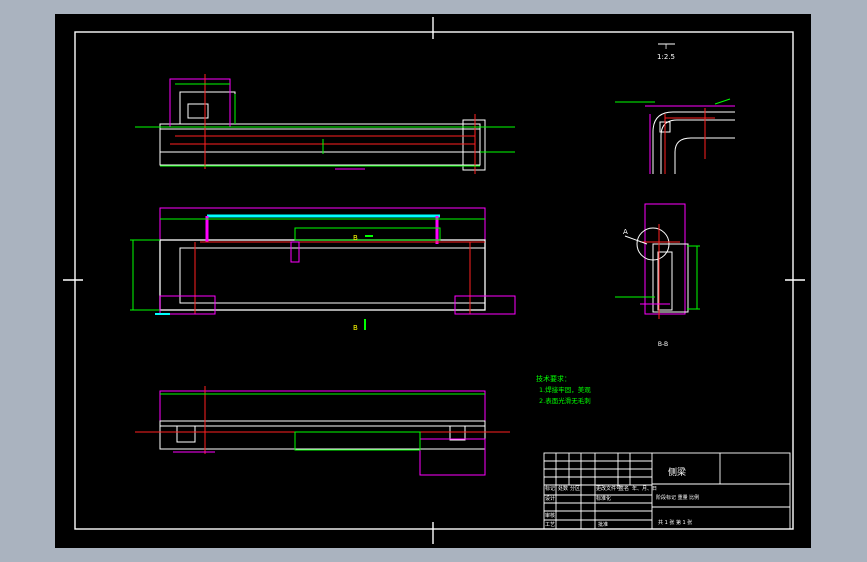 The image size is (867, 562). What do you see at coordinates (355, 238) in the screenshot?
I see `view-marker-b: B` at bounding box center [355, 238].